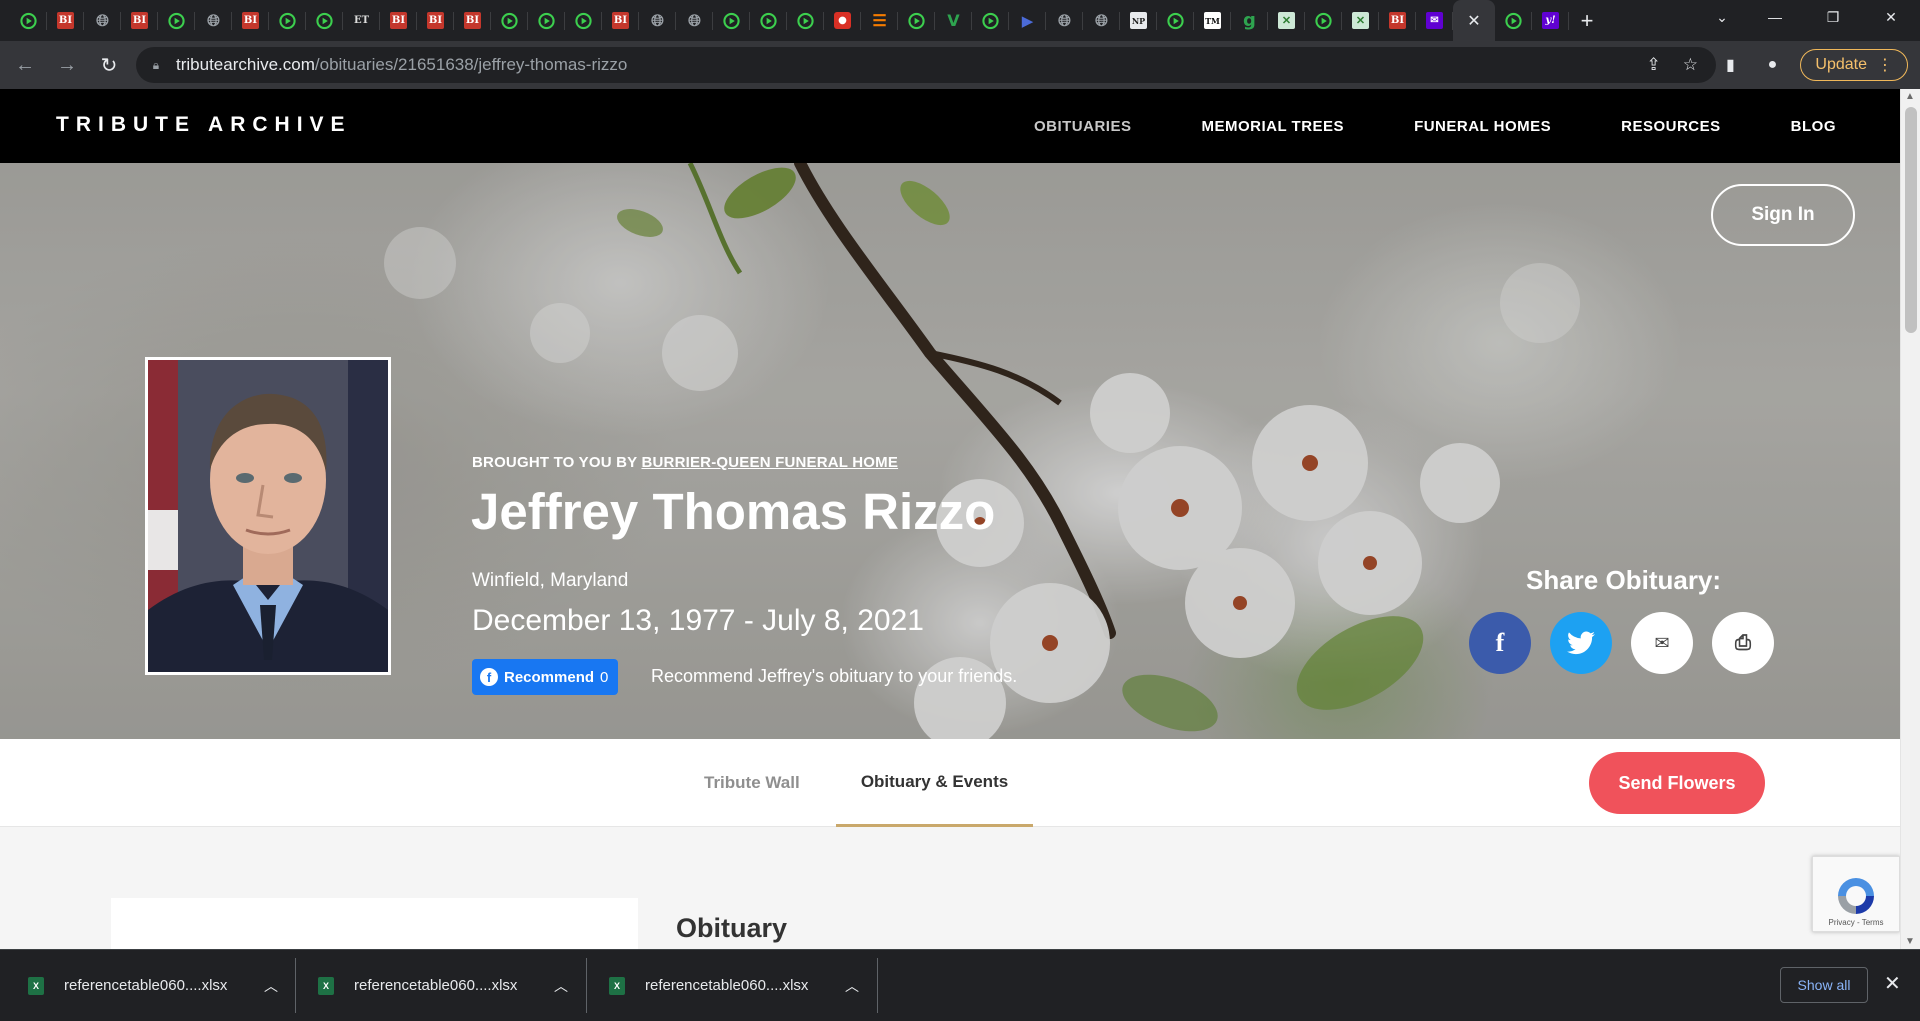 This screenshot has height=1021, width=1920. I want to click on tab: ☰, so click(879, 20).